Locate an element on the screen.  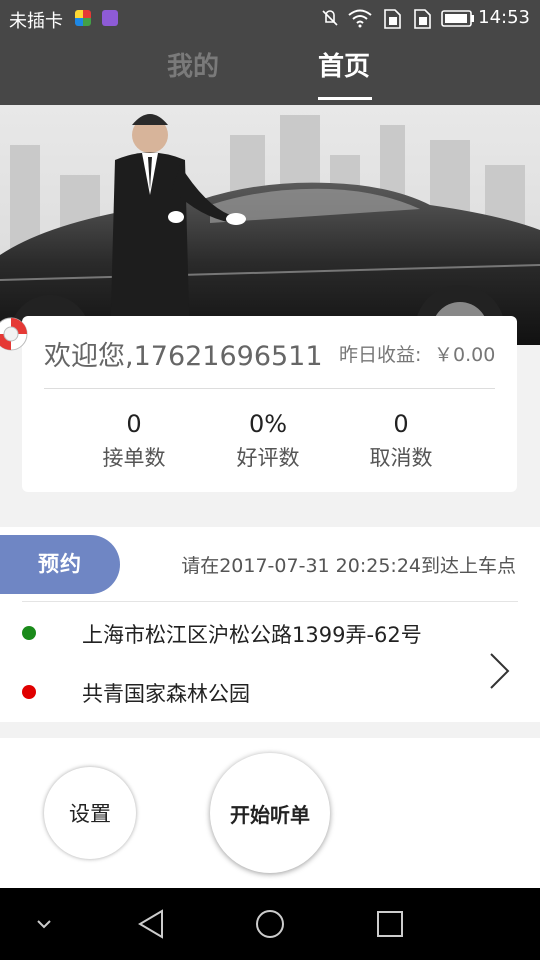
recents-icon is located at coordinates (390, 924).